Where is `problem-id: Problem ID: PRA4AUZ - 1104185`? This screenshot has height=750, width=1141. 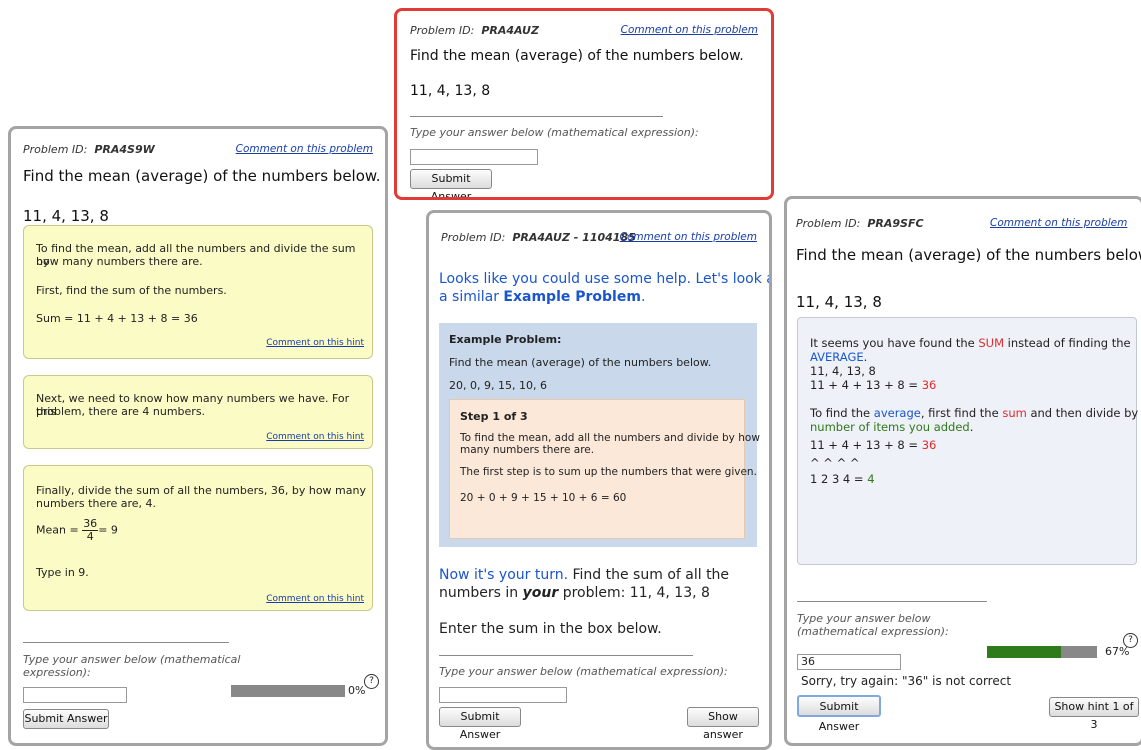
problem-id: Problem ID: PRA4AUZ - 1104185 is located at coordinates (538, 237).